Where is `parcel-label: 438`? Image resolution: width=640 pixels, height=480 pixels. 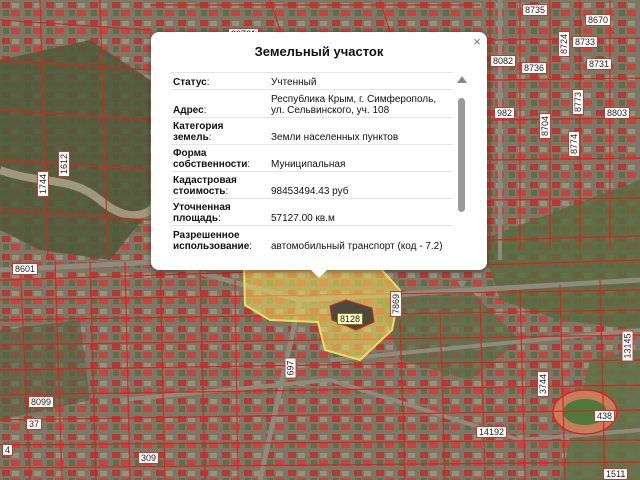
parcel-label: 438 is located at coordinates (605, 416).